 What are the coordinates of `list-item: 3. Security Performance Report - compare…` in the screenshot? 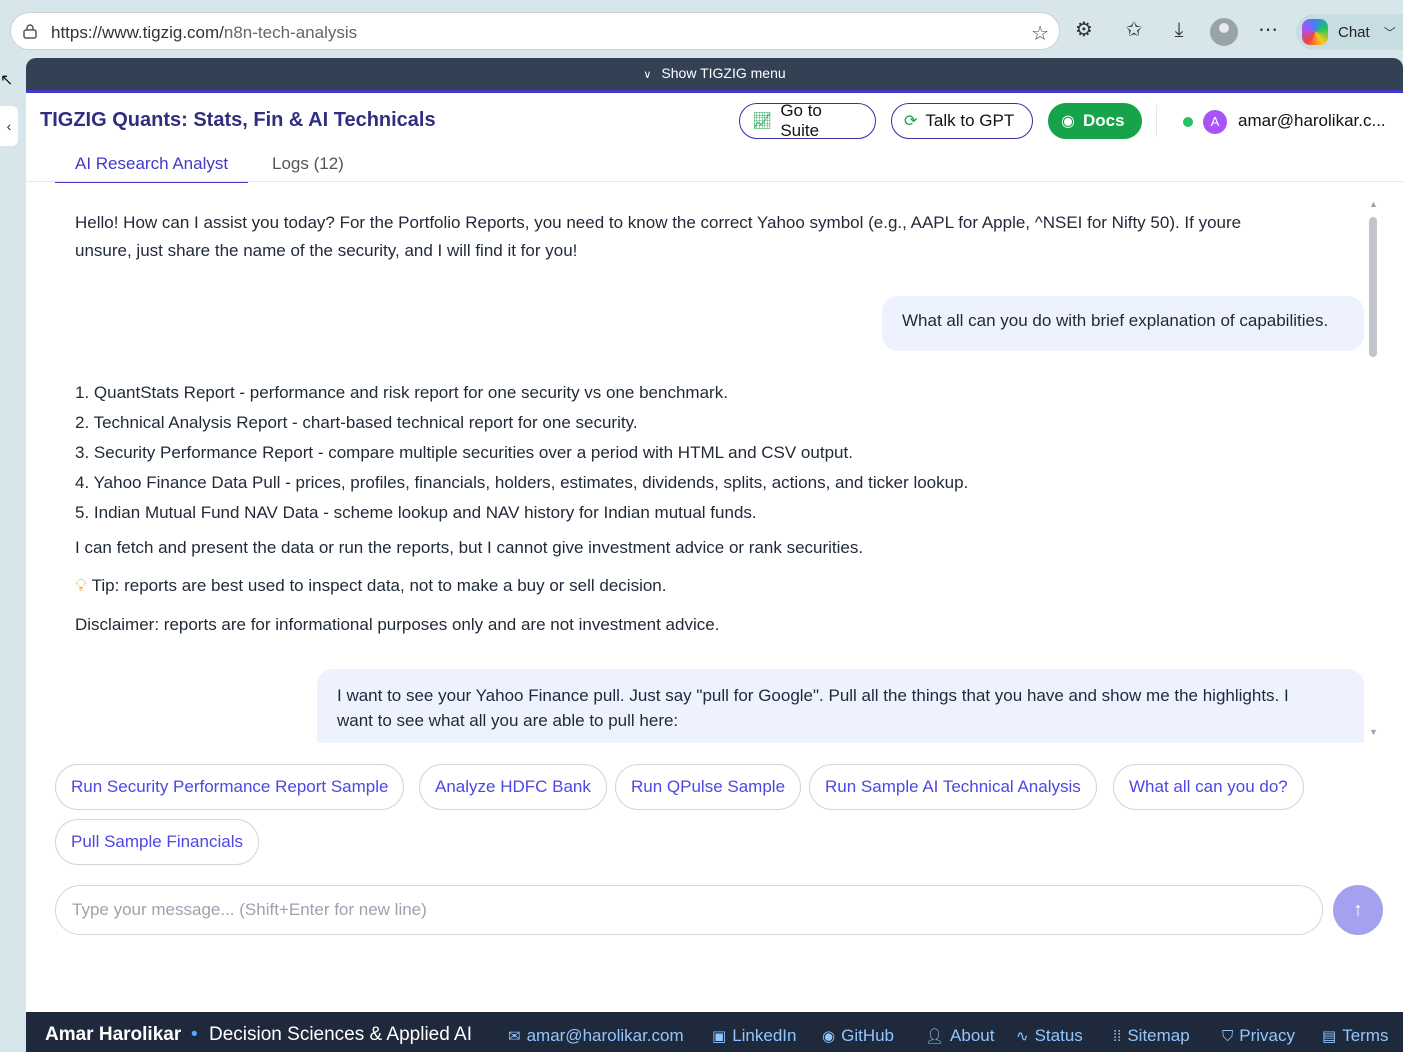 It's located at (464, 452).